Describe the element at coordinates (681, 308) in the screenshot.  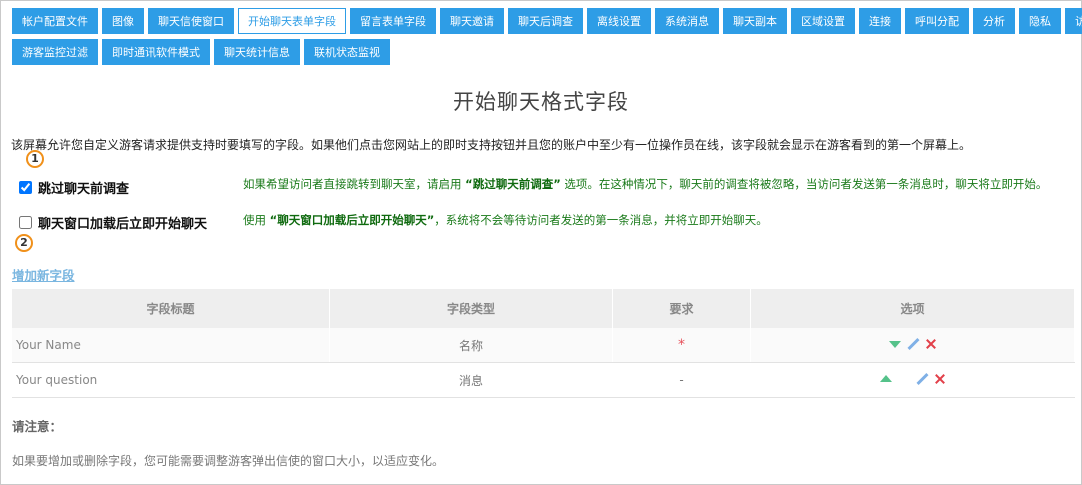
I see `header-required: 要求` at that location.